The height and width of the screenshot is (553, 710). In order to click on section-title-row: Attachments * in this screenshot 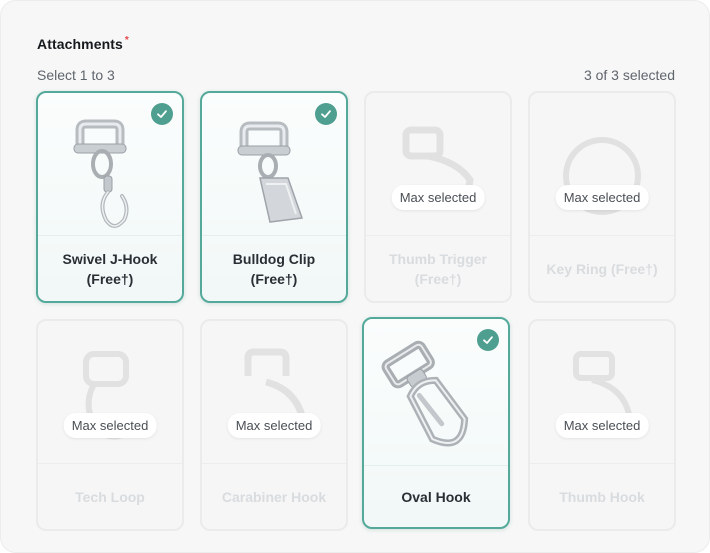, I will do `click(83, 44)`.